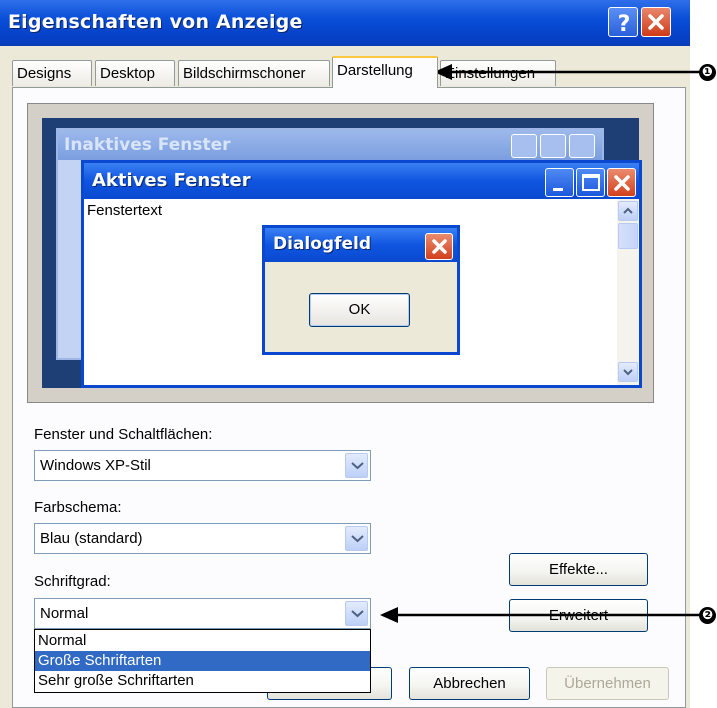 This screenshot has width=717, height=708. Describe the element at coordinates (707, 615) in the screenshot. I see `annotation-marker-2: ❷` at that location.